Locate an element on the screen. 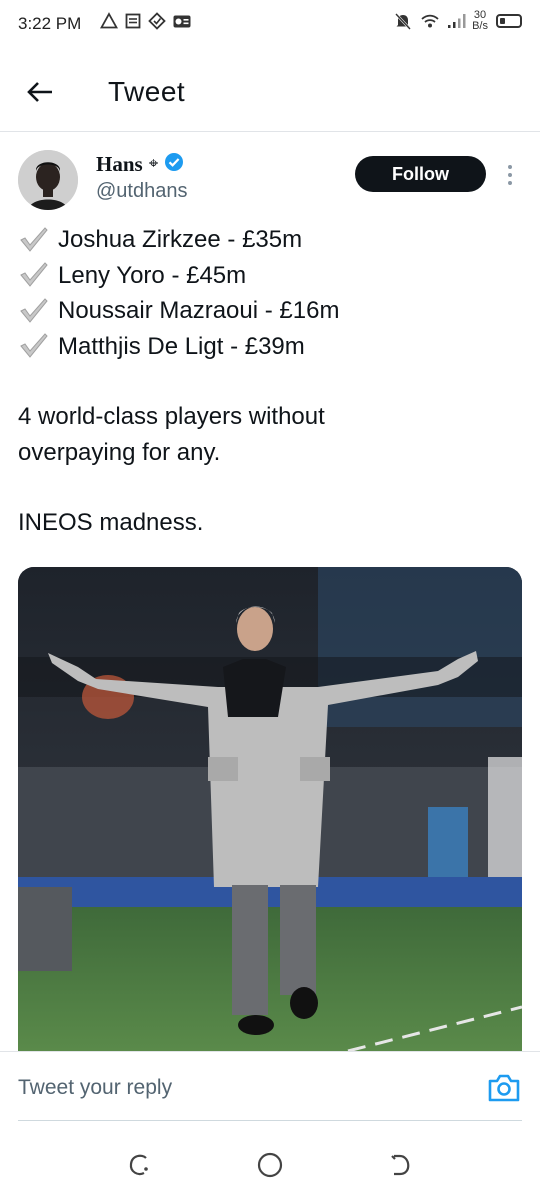 The height and width of the screenshot is (1200, 540). paragraph-1-line-2: overpaying for any. is located at coordinates (119, 452).